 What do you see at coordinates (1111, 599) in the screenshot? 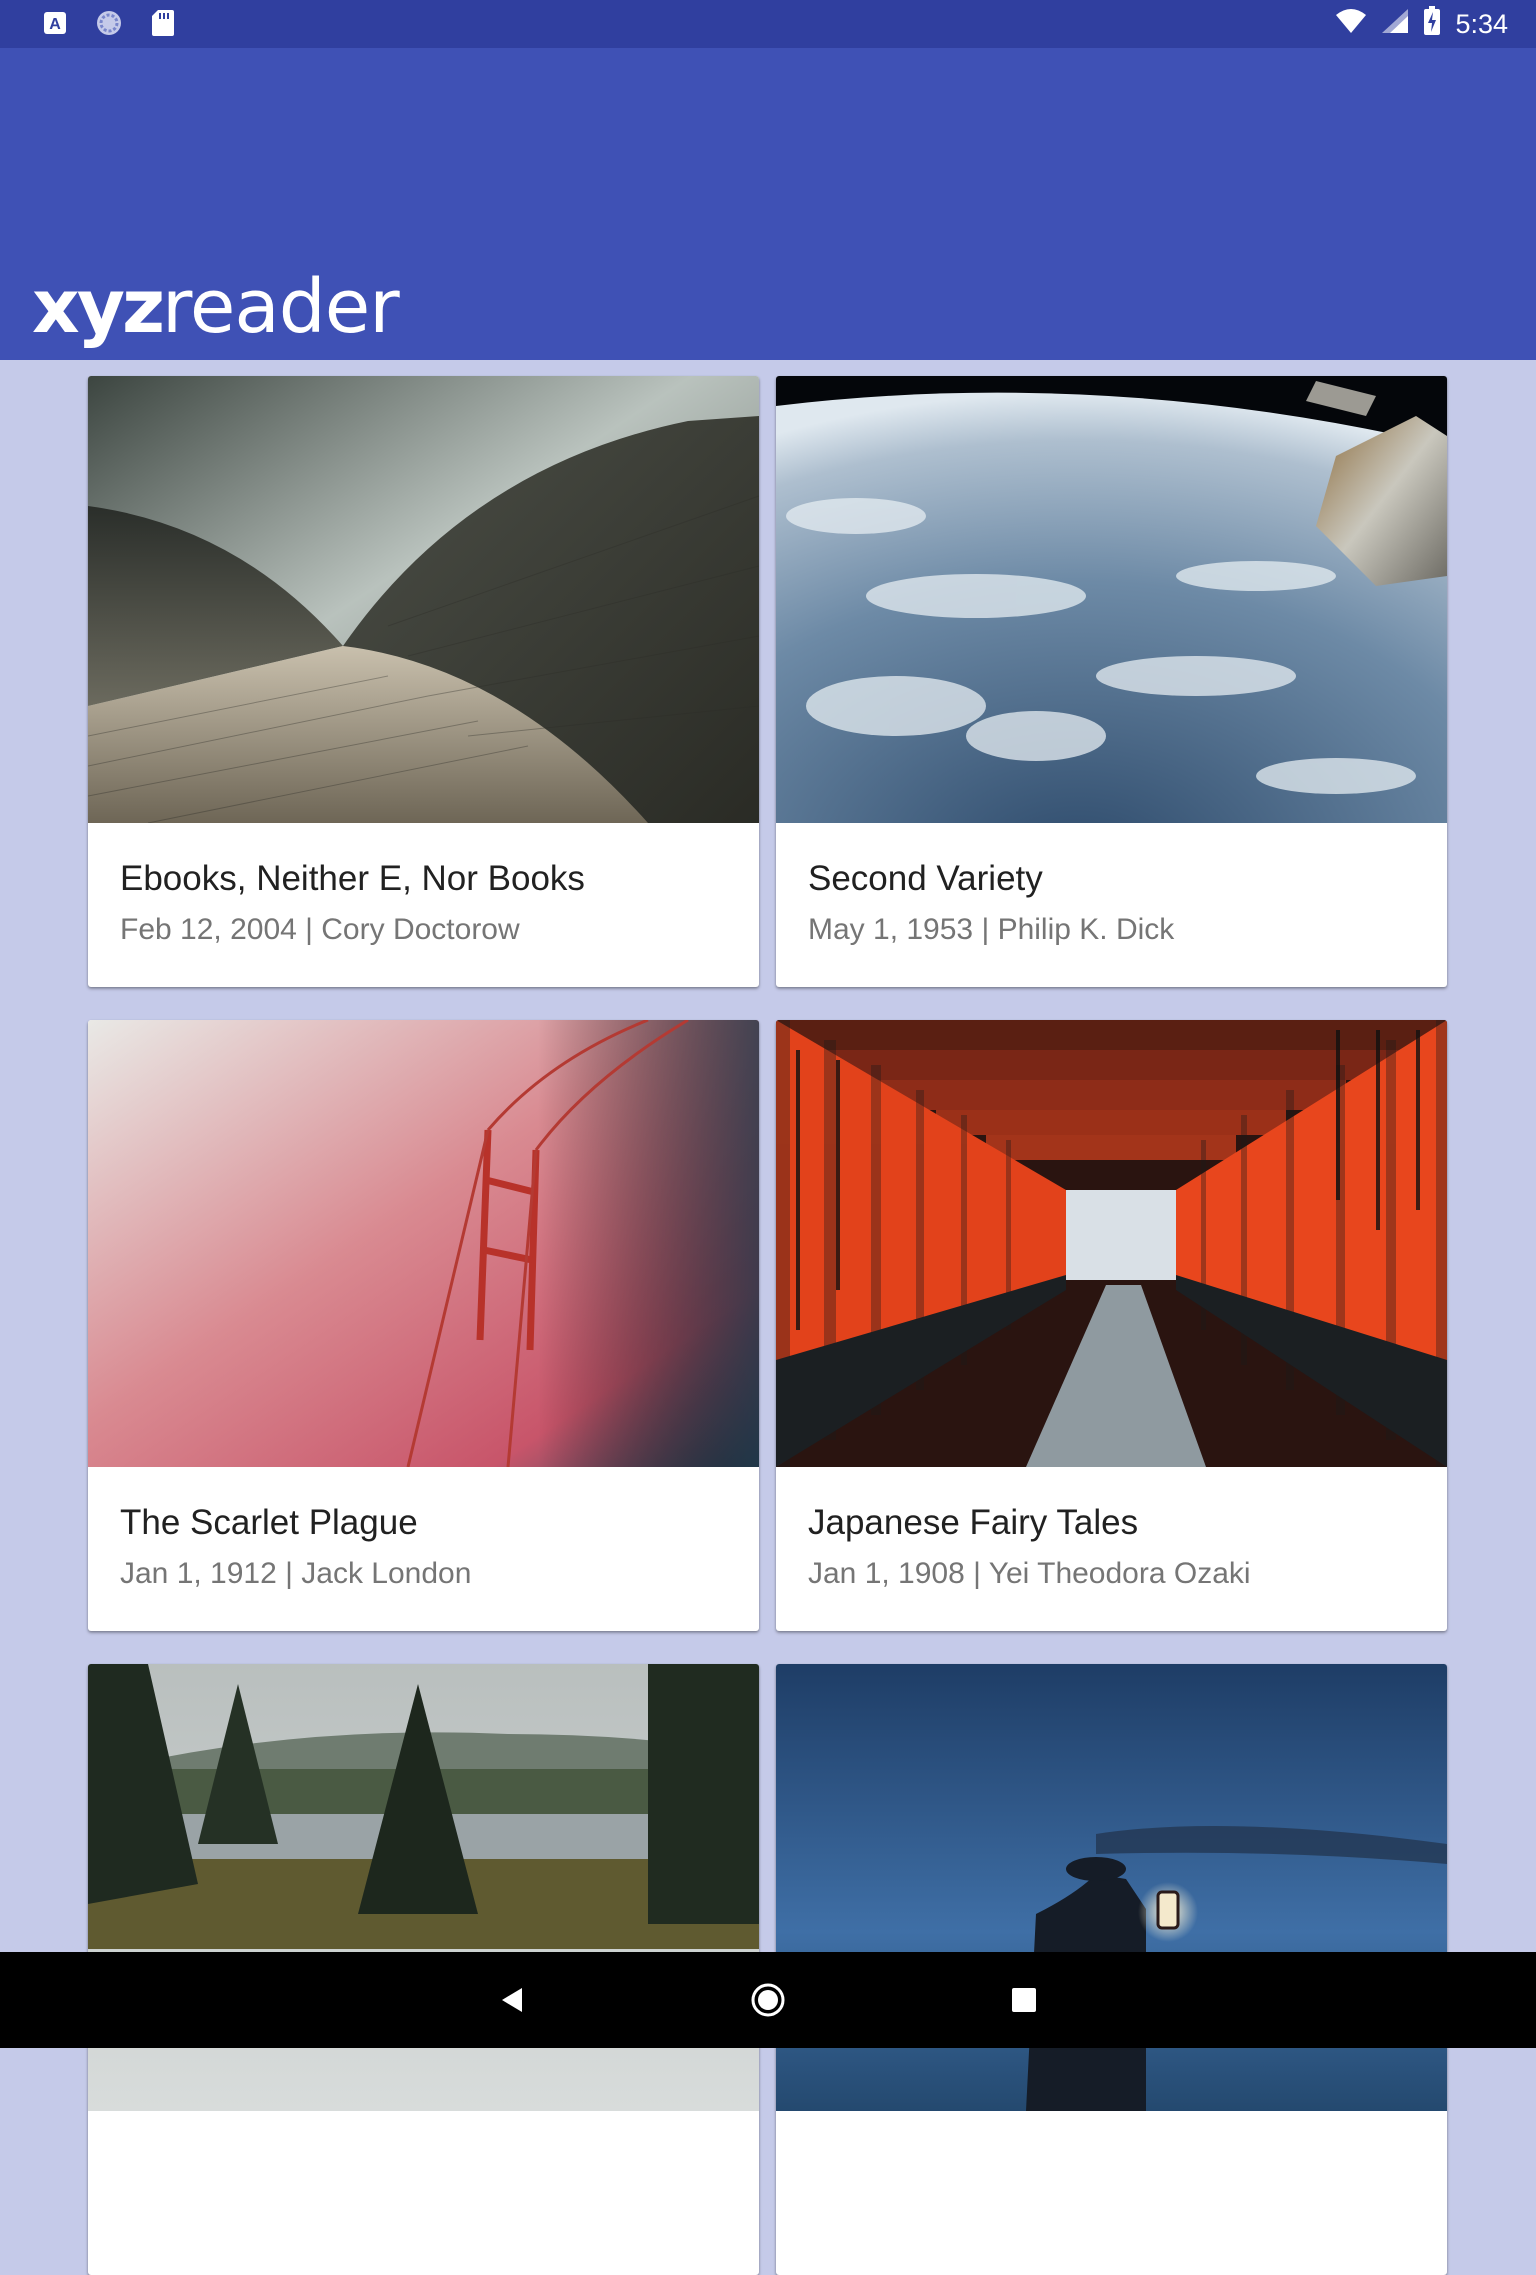
I see `earth-from-space-photo` at bounding box center [1111, 599].